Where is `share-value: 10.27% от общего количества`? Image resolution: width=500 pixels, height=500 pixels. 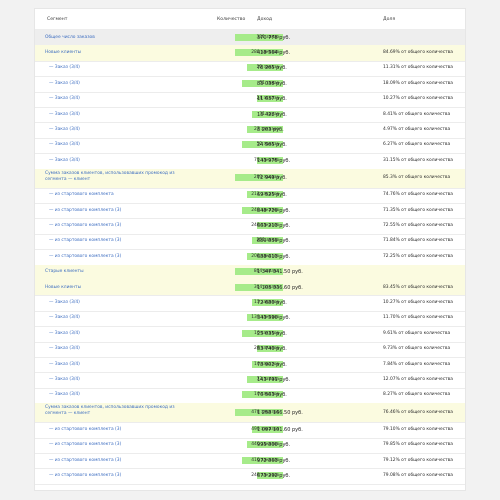 share-value: 10.27% от общего количества is located at coordinates (418, 303).